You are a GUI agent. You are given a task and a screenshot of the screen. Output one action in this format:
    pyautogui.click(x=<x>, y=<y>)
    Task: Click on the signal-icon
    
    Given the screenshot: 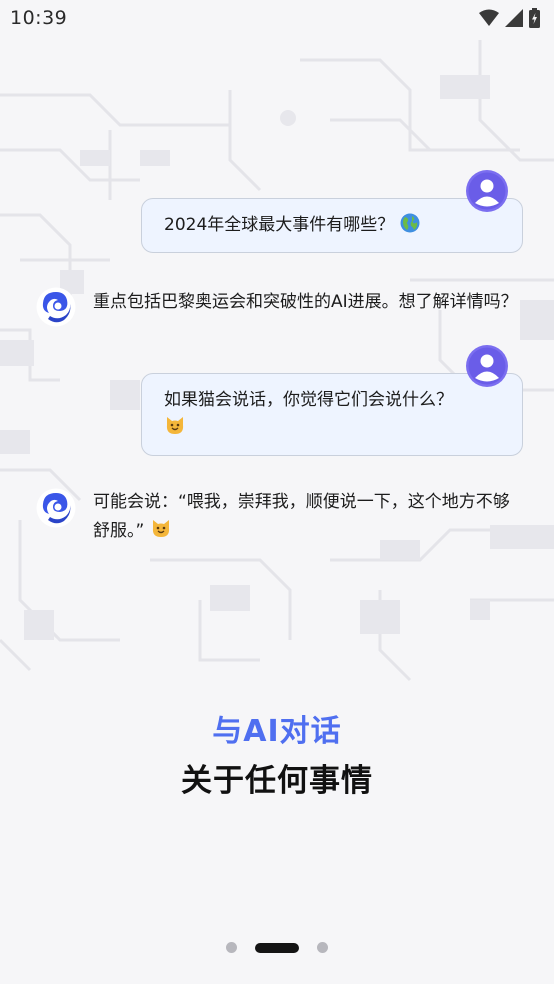 What is the action you would take?
    pyautogui.click(x=514, y=18)
    